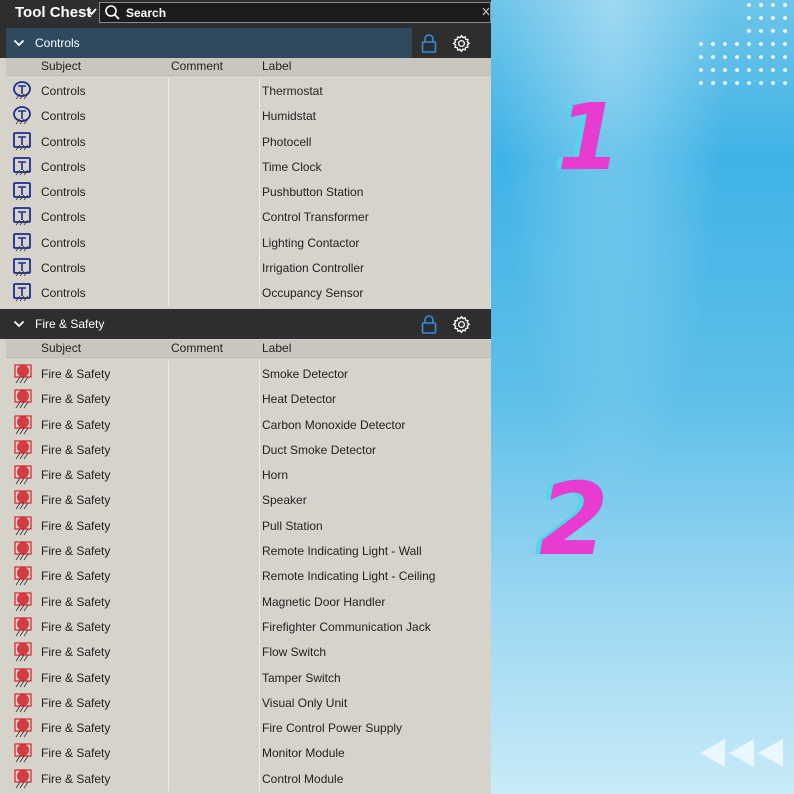 The height and width of the screenshot is (794, 794). What do you see at coordinates (342, 551) in the screenshot?
I see `label-cell: Remote Indicating Light - Wall` at bounding box center [342, 551].